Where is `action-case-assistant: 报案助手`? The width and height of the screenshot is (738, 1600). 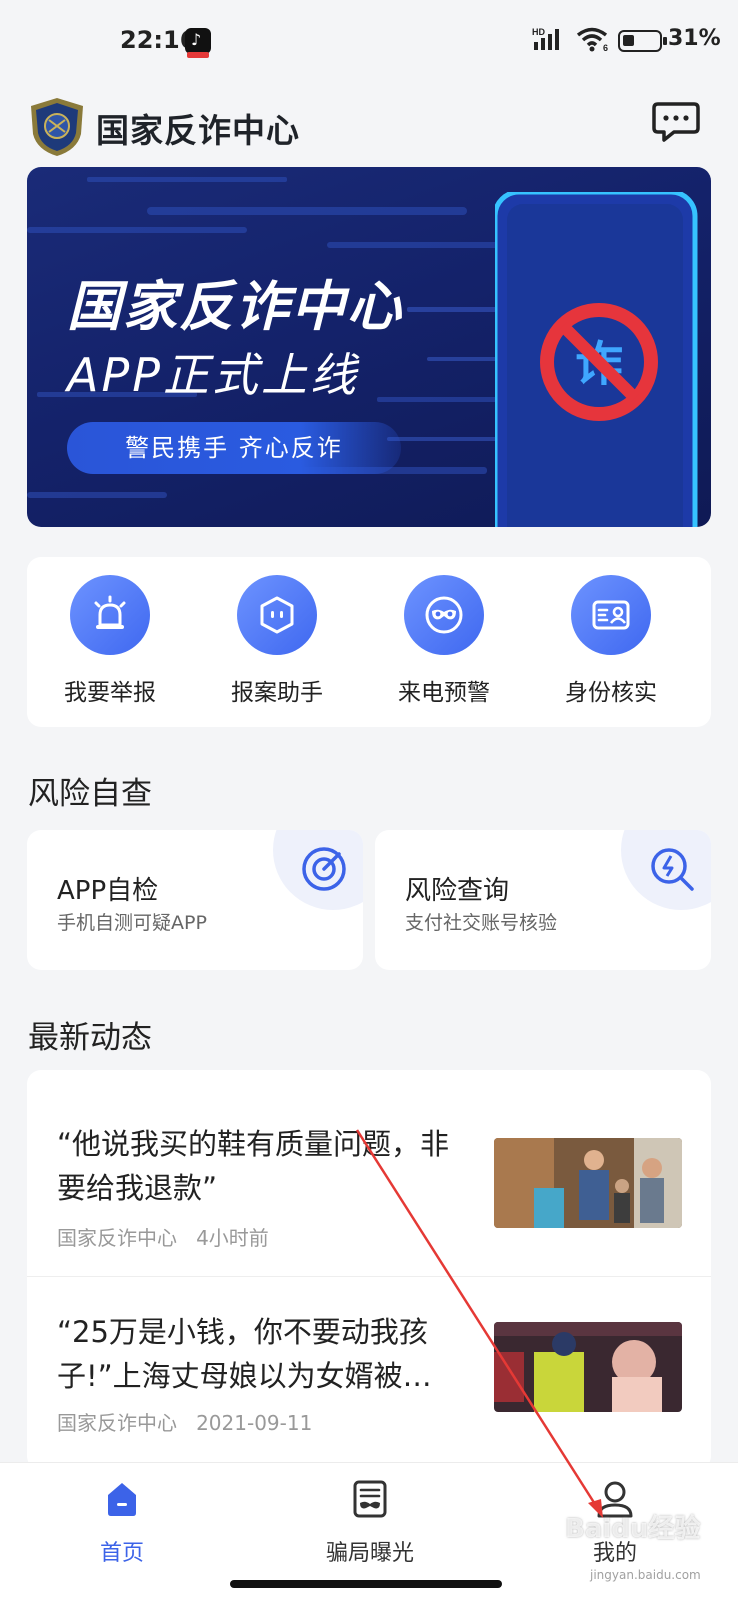
action-case-assistant: 报案助手 is located at coordinates (277, 645).